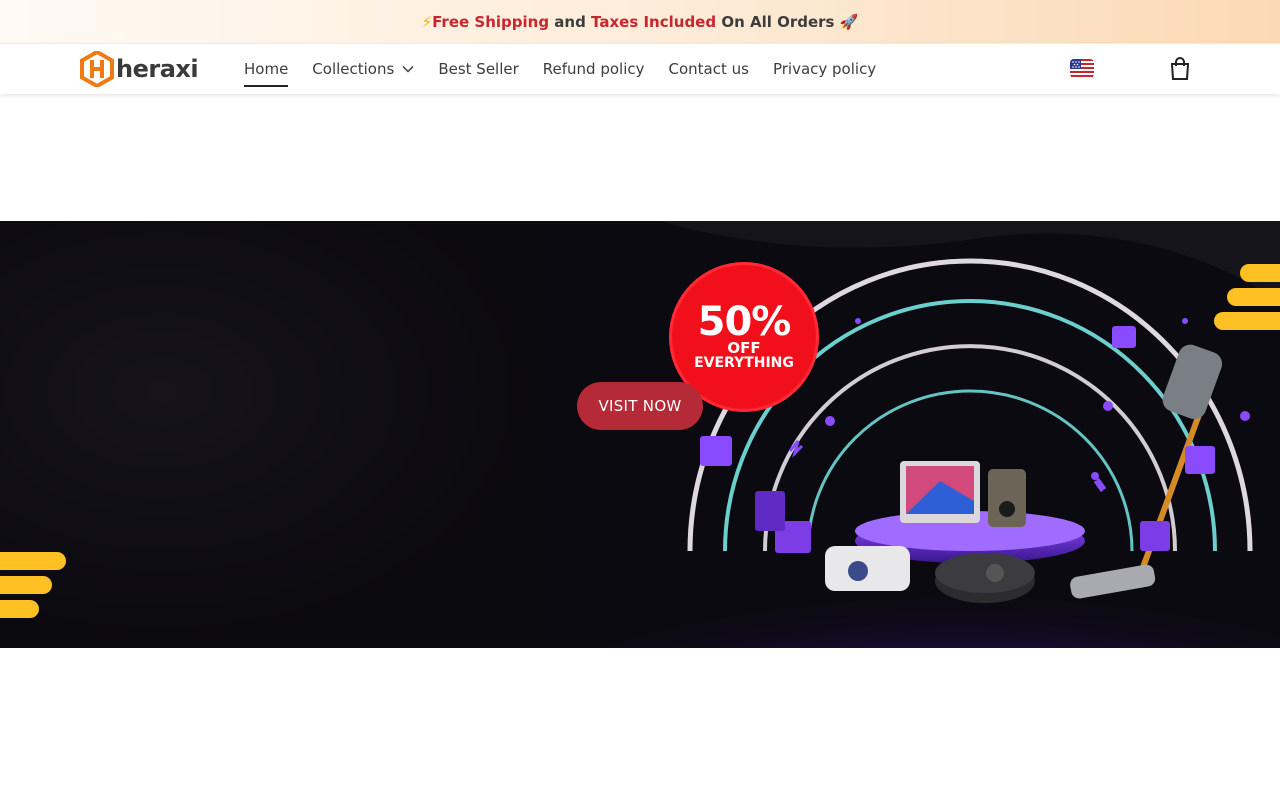 This screenshot has width=1280, height=800. Describe the element at coordinates (478, 69) in the screenshot. I see `nav-best-seller: Best Seller` at that location.